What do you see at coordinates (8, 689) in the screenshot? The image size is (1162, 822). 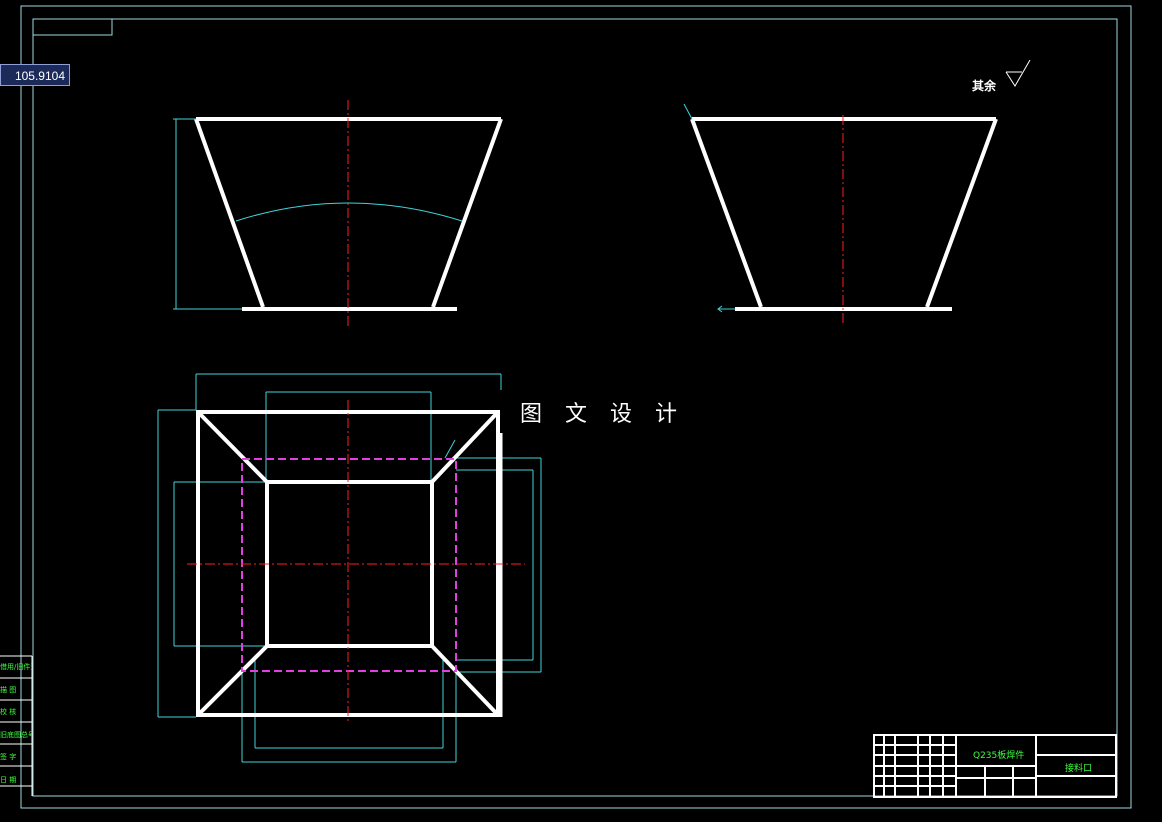 I see `revision-label: 描 图` at bounding box center [8, 689].